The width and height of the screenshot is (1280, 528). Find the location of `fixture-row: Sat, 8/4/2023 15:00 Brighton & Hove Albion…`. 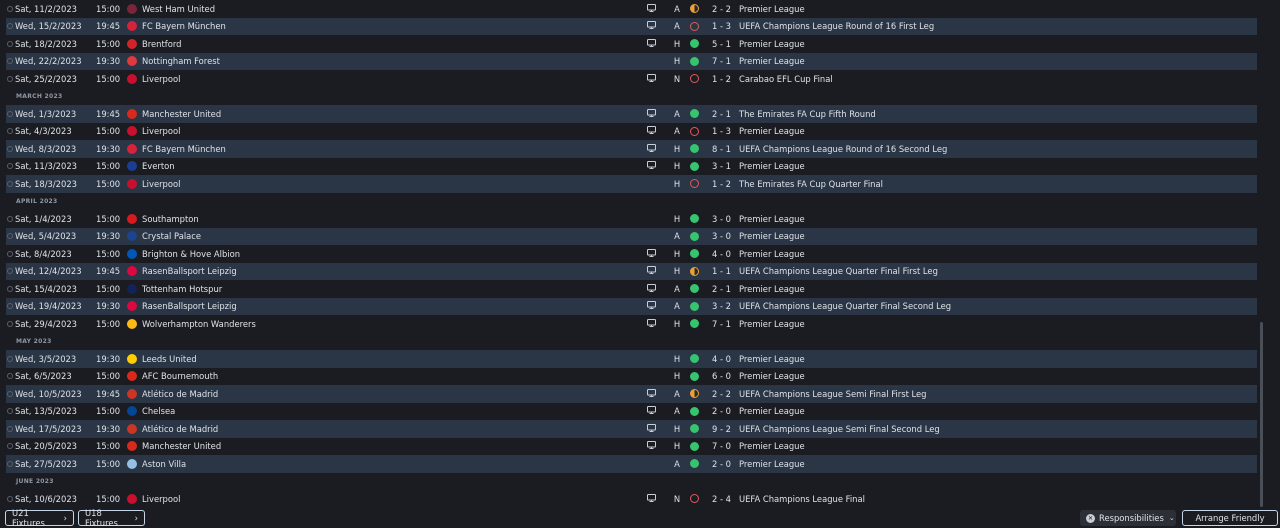

fixture-row: Sat, 8/4/2023 15:00 Brighton & Hove Albion… is located at coordinates (631, 254).